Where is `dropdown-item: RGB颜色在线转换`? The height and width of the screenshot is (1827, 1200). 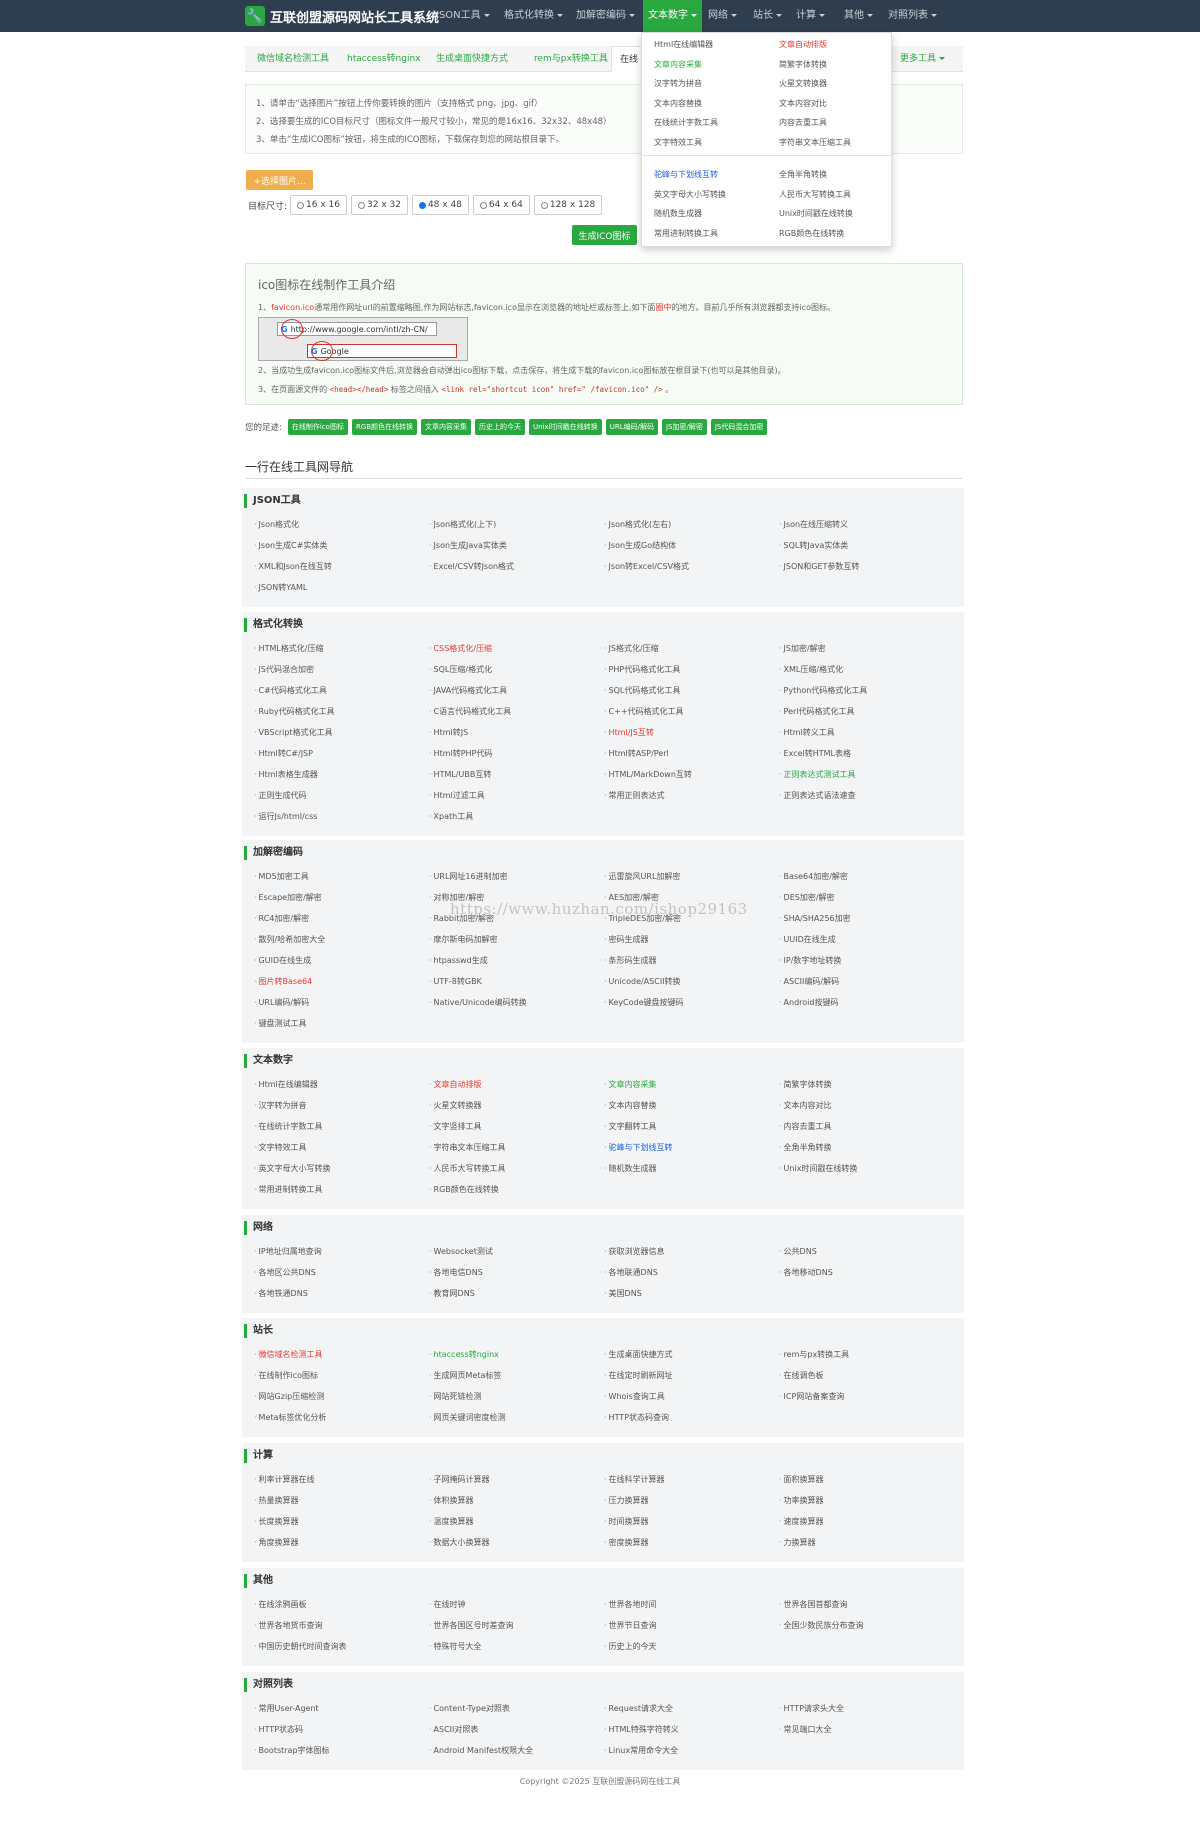 dropdown-item: RGB颜色在线转换 is located at coordinates (811, 233).